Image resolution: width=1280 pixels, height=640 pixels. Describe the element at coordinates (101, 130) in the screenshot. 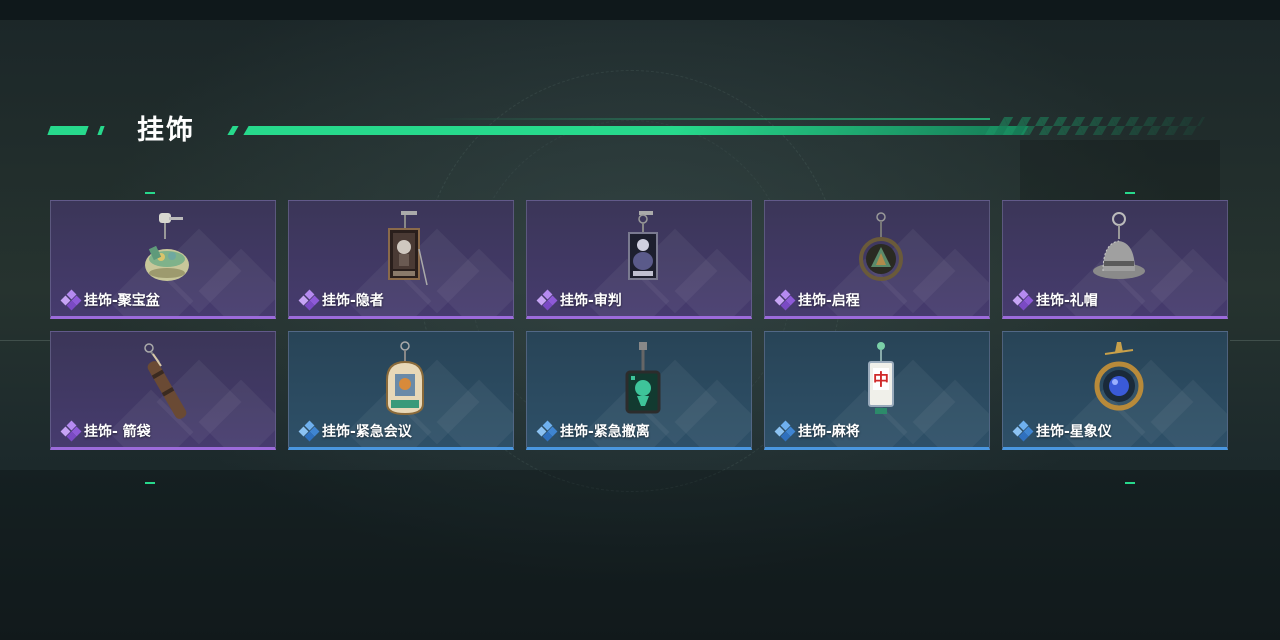

I see `header-accent-tick` at that location.